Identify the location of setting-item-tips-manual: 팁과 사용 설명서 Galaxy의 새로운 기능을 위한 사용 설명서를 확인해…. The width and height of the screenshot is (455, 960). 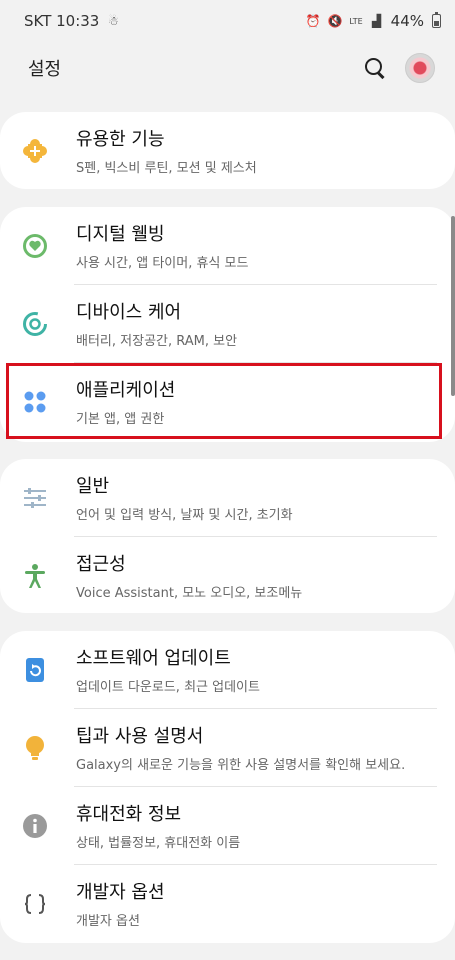
(227, 747).